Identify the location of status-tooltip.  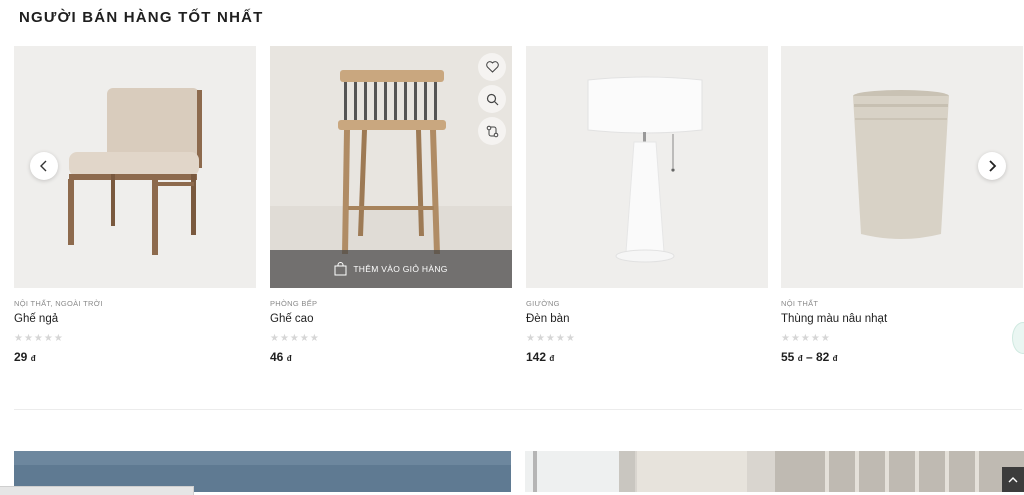
(97, 490).